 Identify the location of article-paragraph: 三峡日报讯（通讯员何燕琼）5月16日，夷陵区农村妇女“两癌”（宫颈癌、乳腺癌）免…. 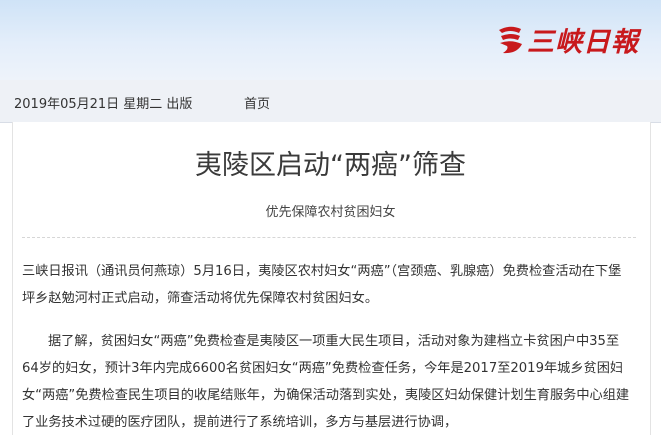
(322, 285).